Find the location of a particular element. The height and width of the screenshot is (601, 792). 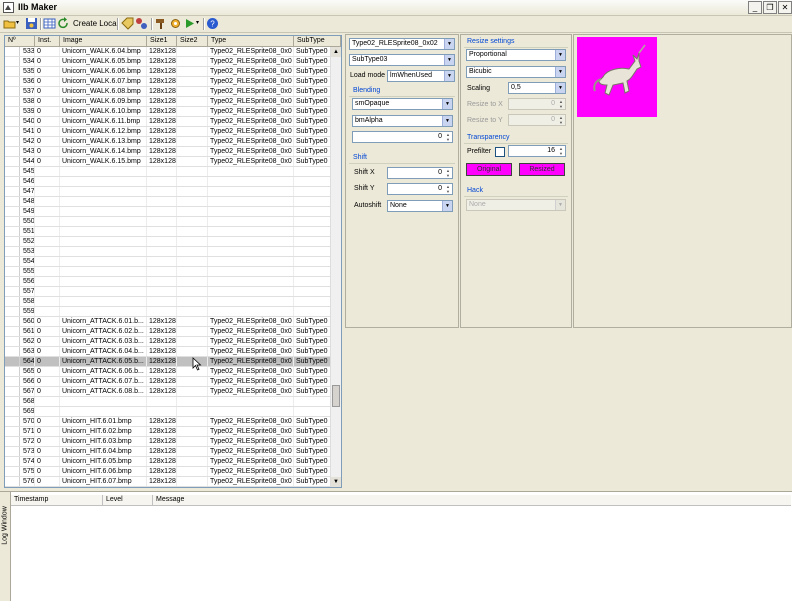

original-color-button: Original is located at coordinates (489, 169).